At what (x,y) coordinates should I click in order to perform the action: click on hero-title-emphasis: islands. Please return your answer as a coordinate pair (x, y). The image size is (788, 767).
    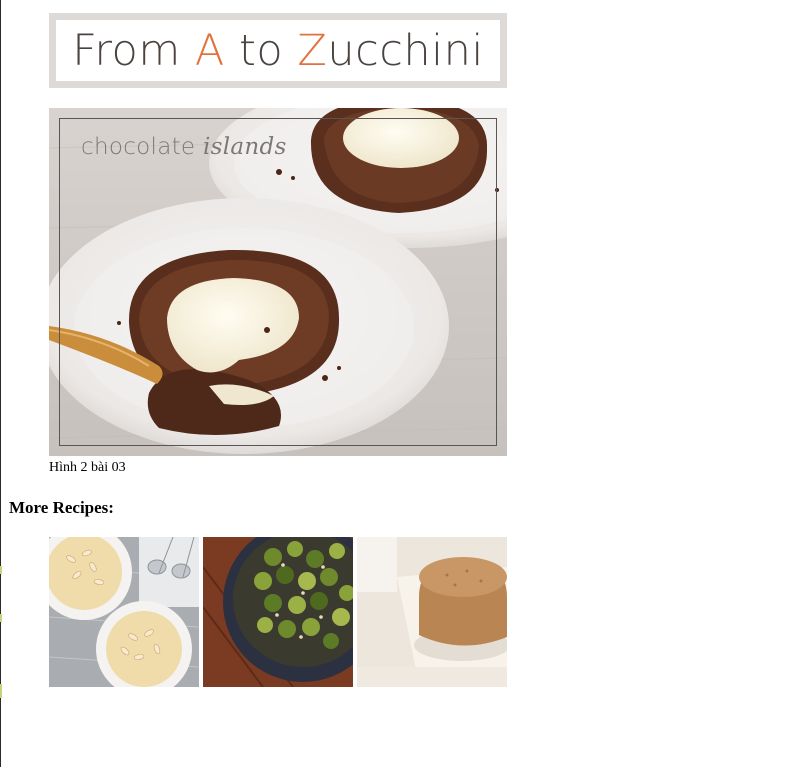
    Looking at the image, I should click on (244, 147).